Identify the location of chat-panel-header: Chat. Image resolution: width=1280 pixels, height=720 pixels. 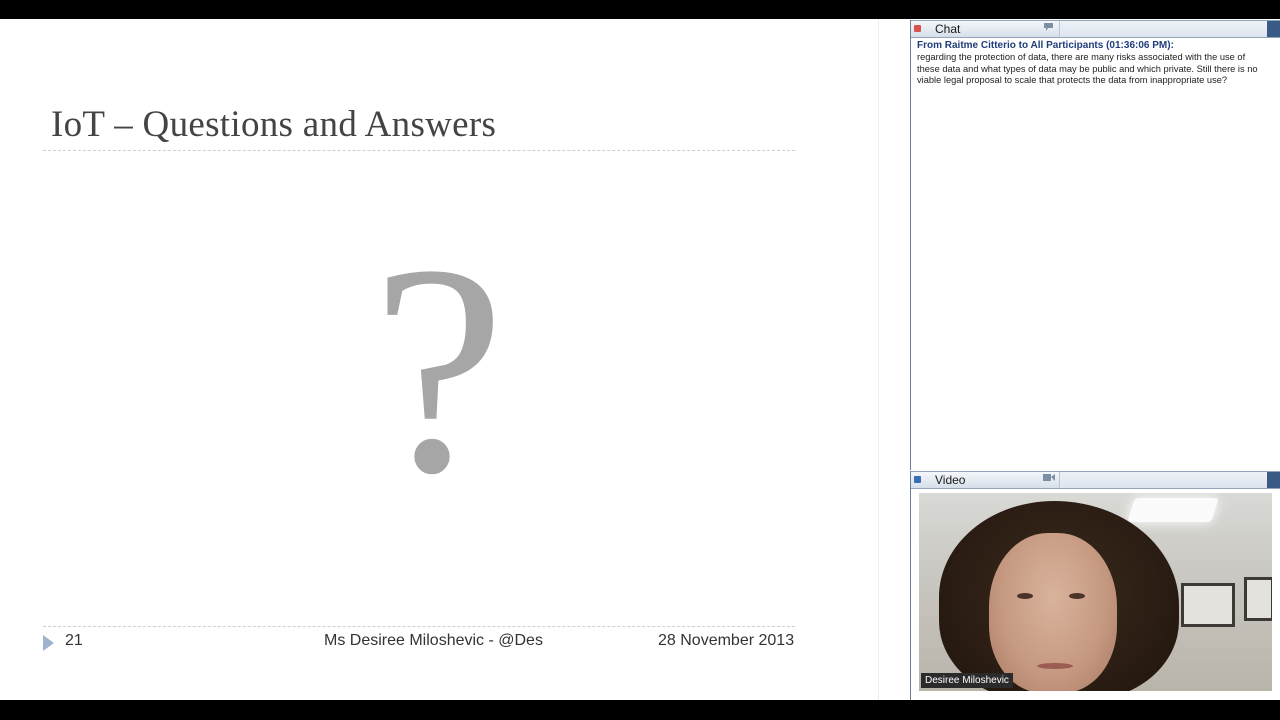
(1095, 29).